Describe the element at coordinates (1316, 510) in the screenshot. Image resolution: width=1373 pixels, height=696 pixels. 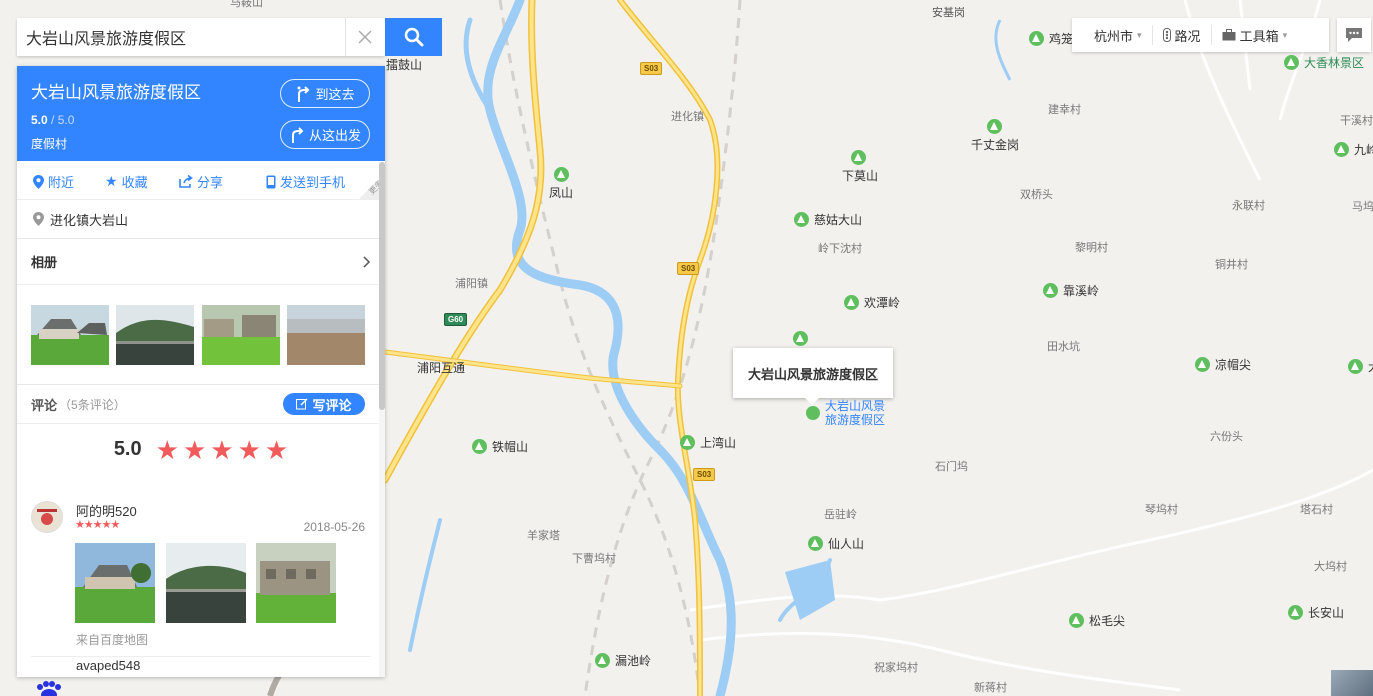
I see `village-label: 塔石村` at that location.